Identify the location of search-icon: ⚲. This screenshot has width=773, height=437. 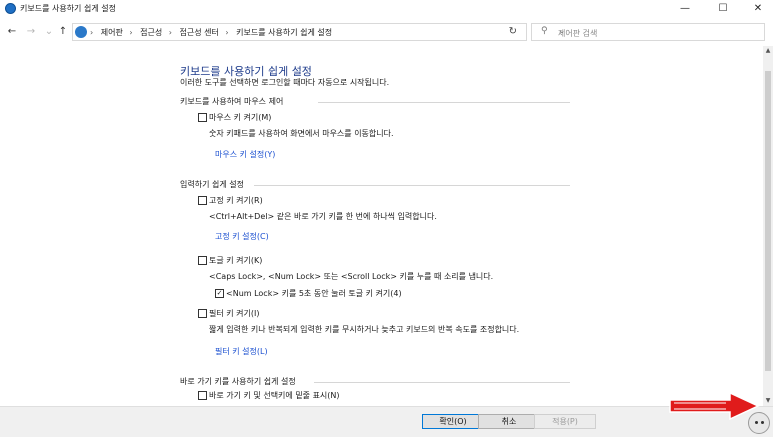
(544, 31).